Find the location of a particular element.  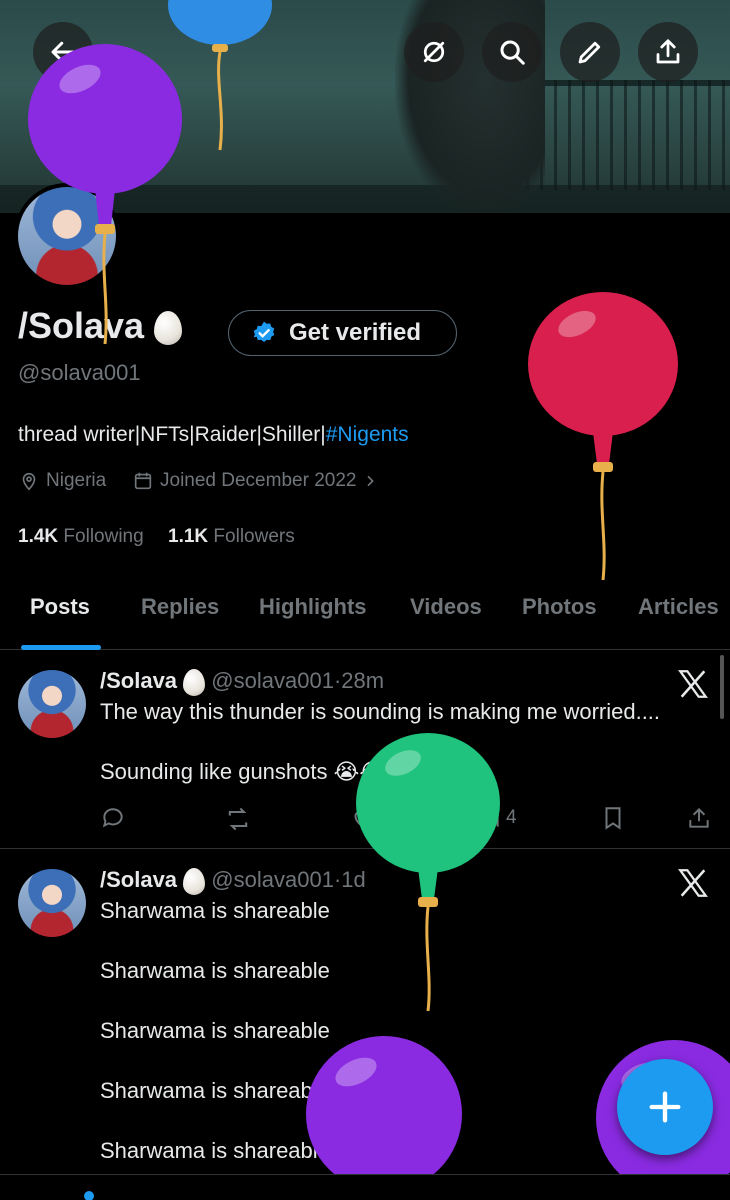

verified-badge-icon is located at coordinates (264, 331).